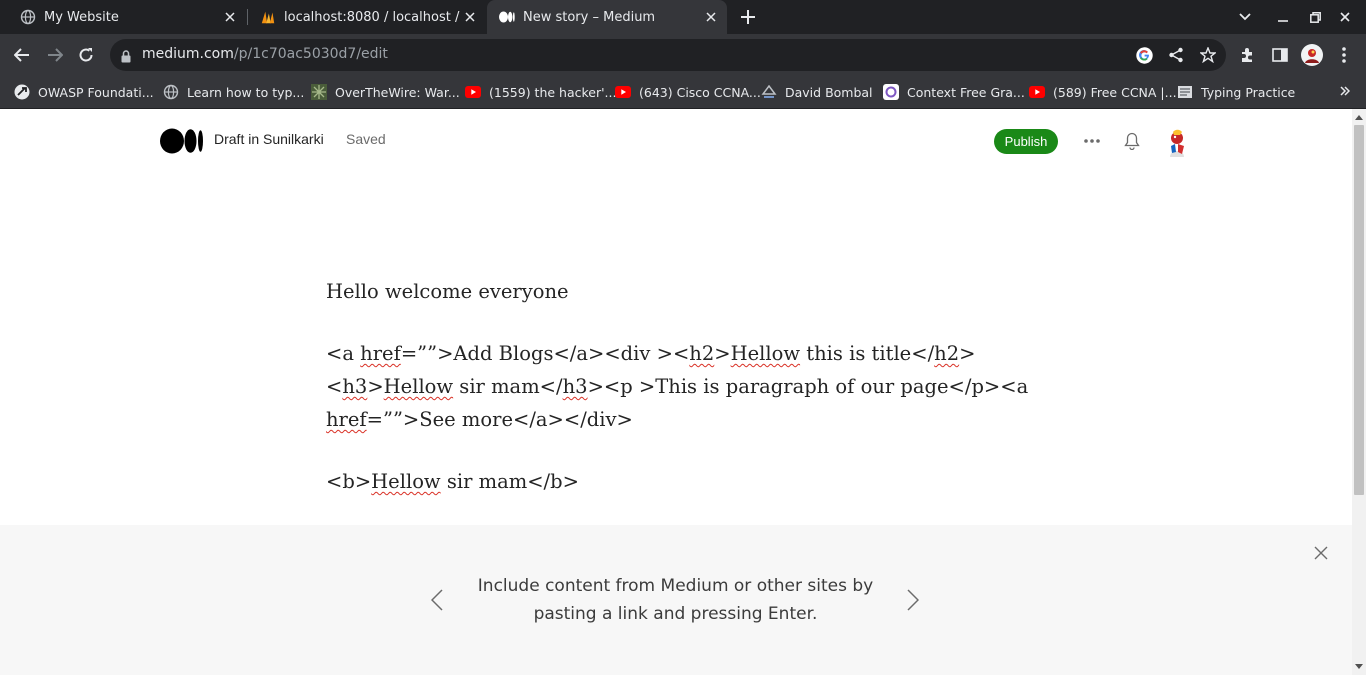  Describe the element at coordinates (686, 291) in the screenshot. I see `story-paragraph-1: Hello welcome everyone` at that location.